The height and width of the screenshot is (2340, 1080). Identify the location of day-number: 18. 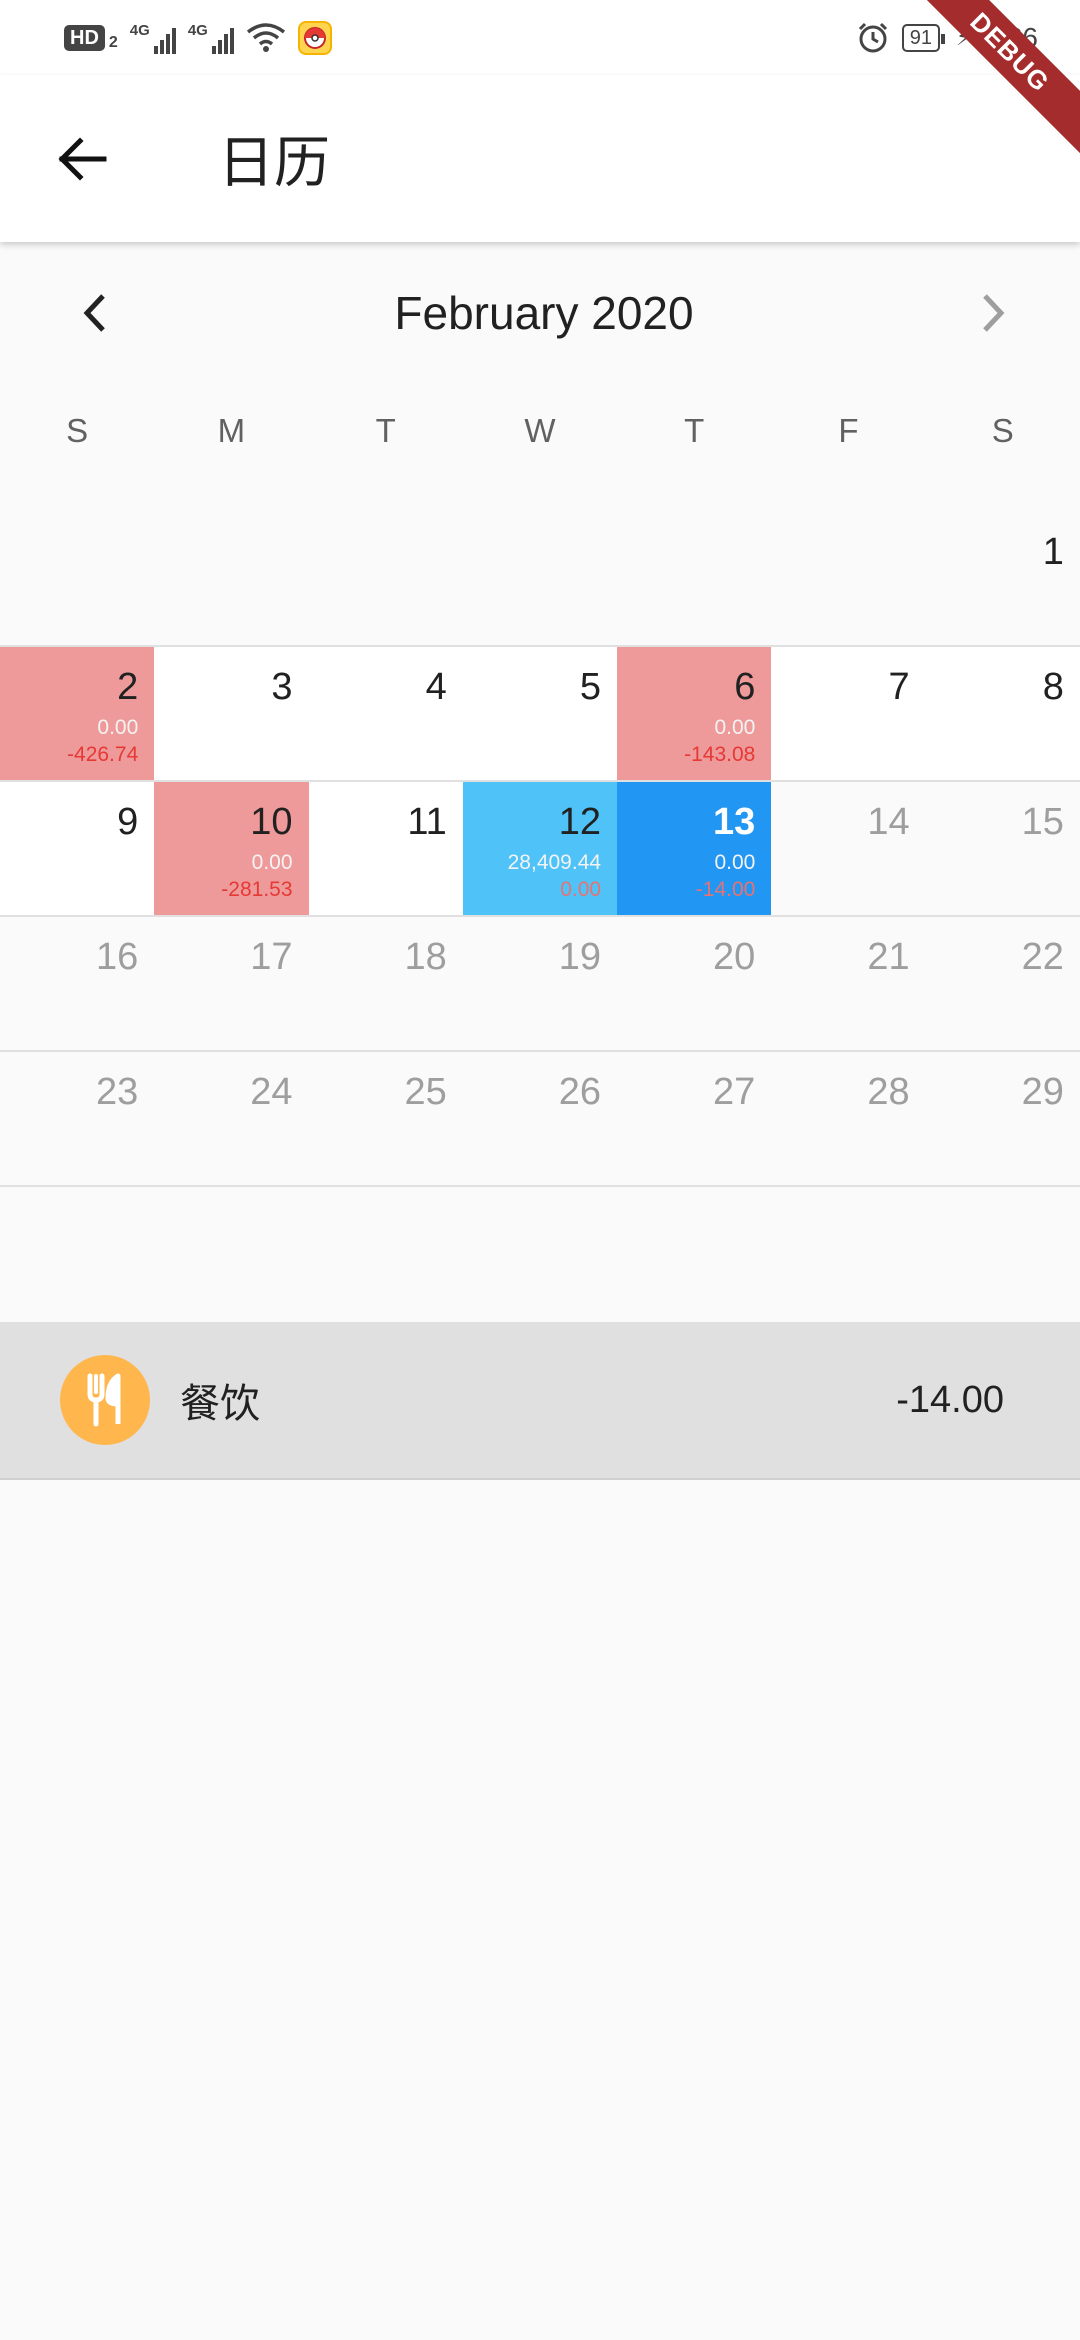
(425, 957).